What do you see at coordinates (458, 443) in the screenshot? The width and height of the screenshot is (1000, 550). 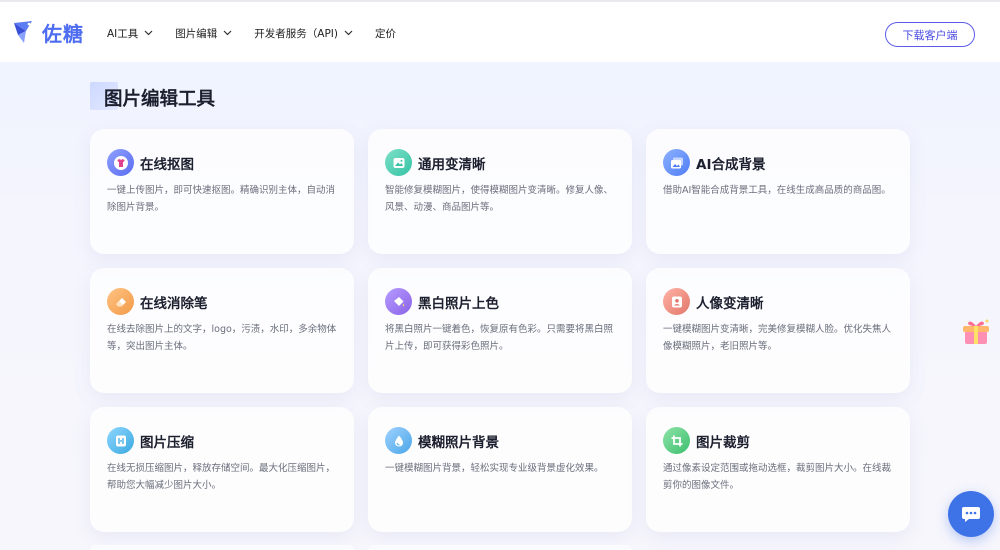 I see `card-title: 模糊照片背景` at bounding box center [458, 443].